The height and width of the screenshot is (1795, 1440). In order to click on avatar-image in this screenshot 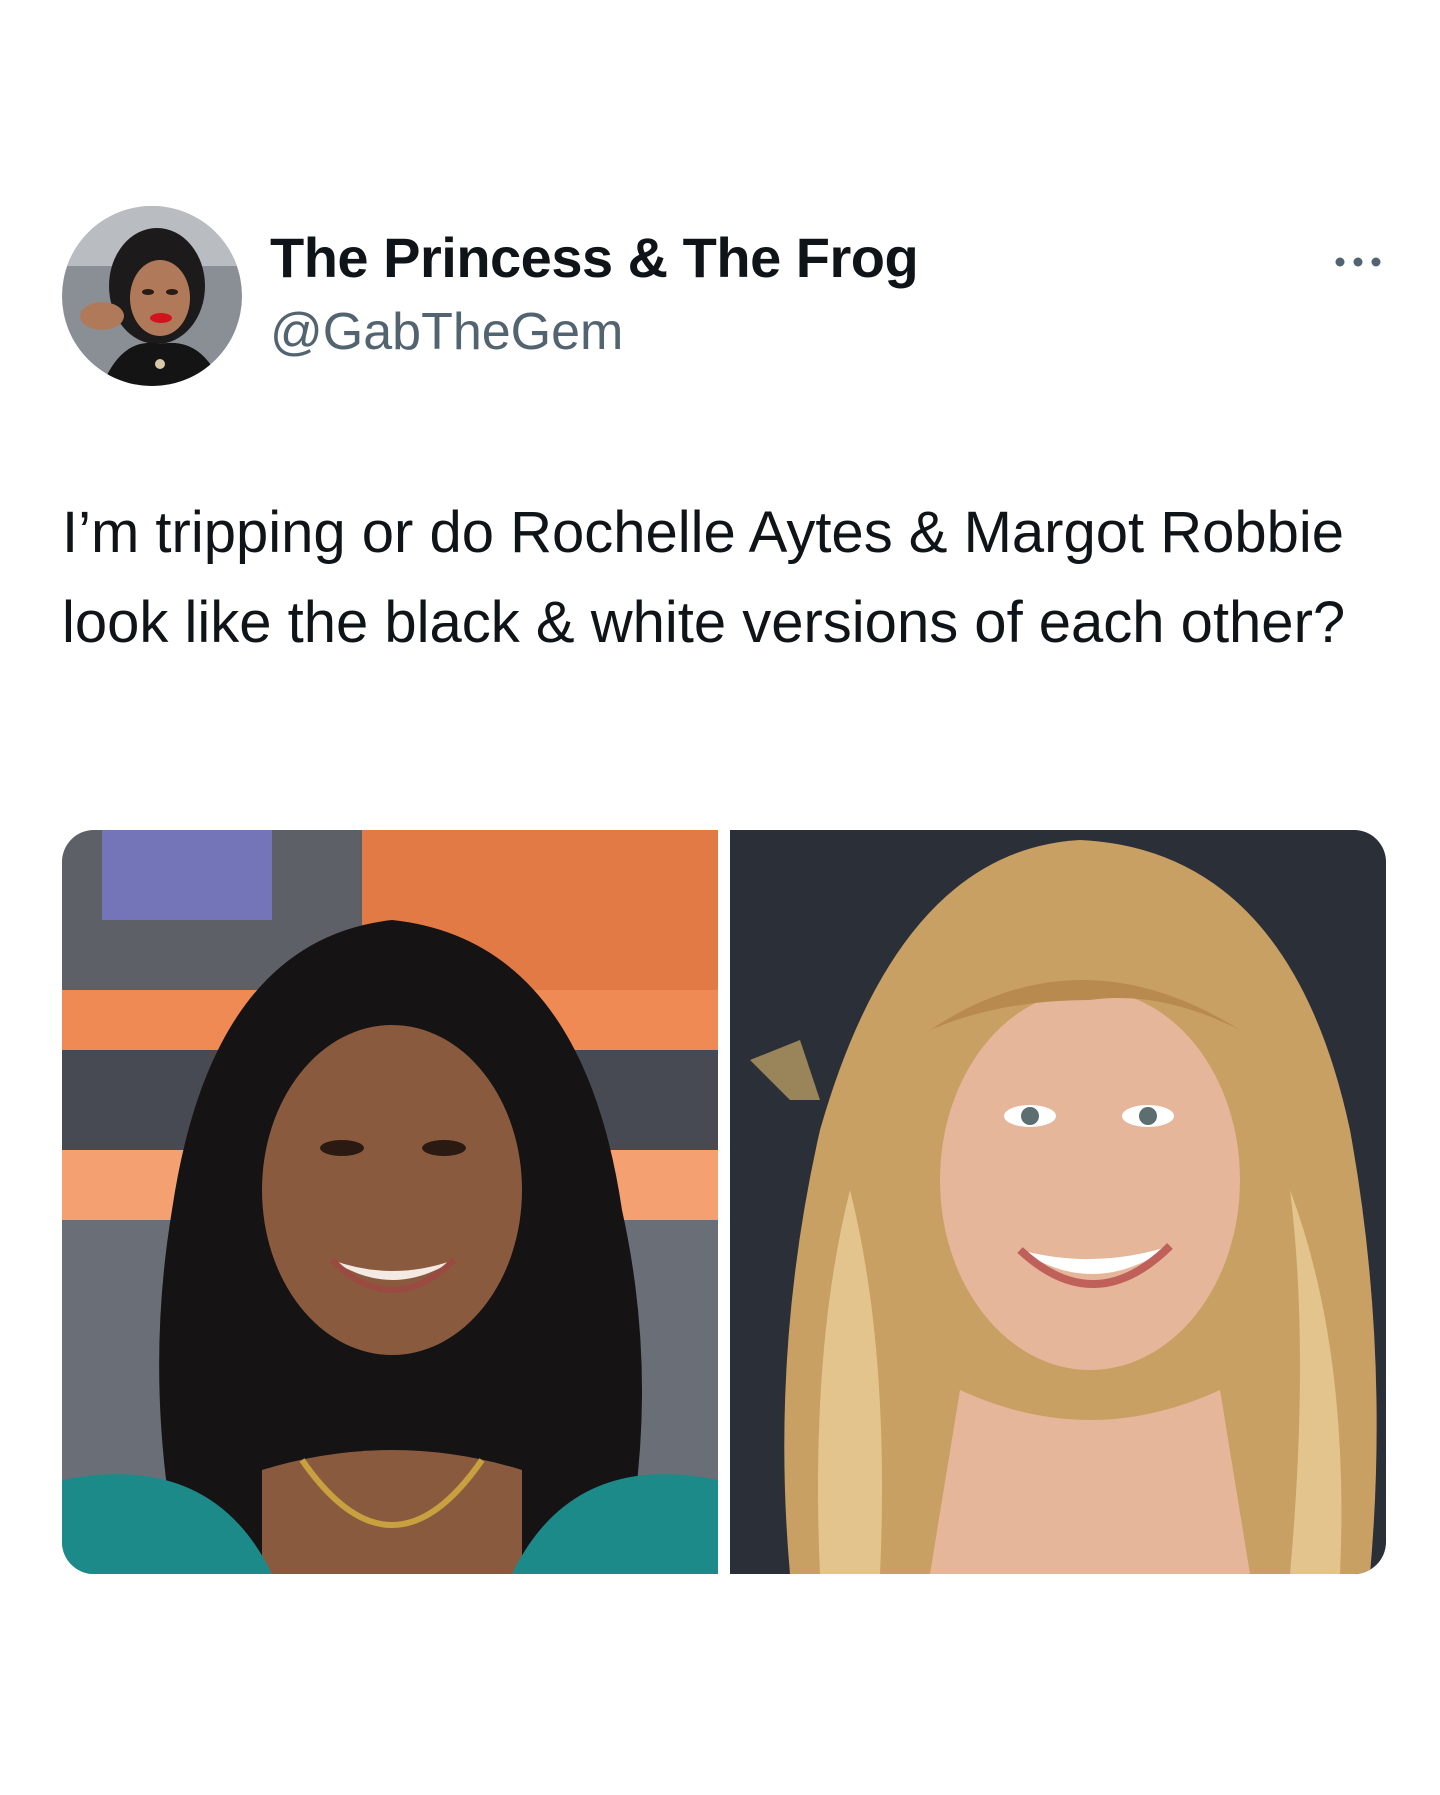, I will do `click(152, 296)`.